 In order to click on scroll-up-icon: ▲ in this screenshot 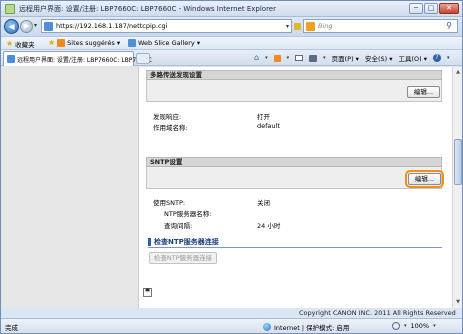, I will do `click(458, 72)`.